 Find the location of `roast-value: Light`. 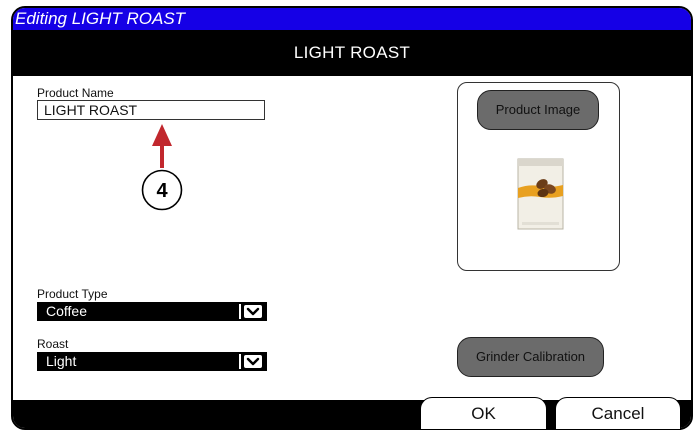

roast-value: Light is located at coordinates (61, 361).